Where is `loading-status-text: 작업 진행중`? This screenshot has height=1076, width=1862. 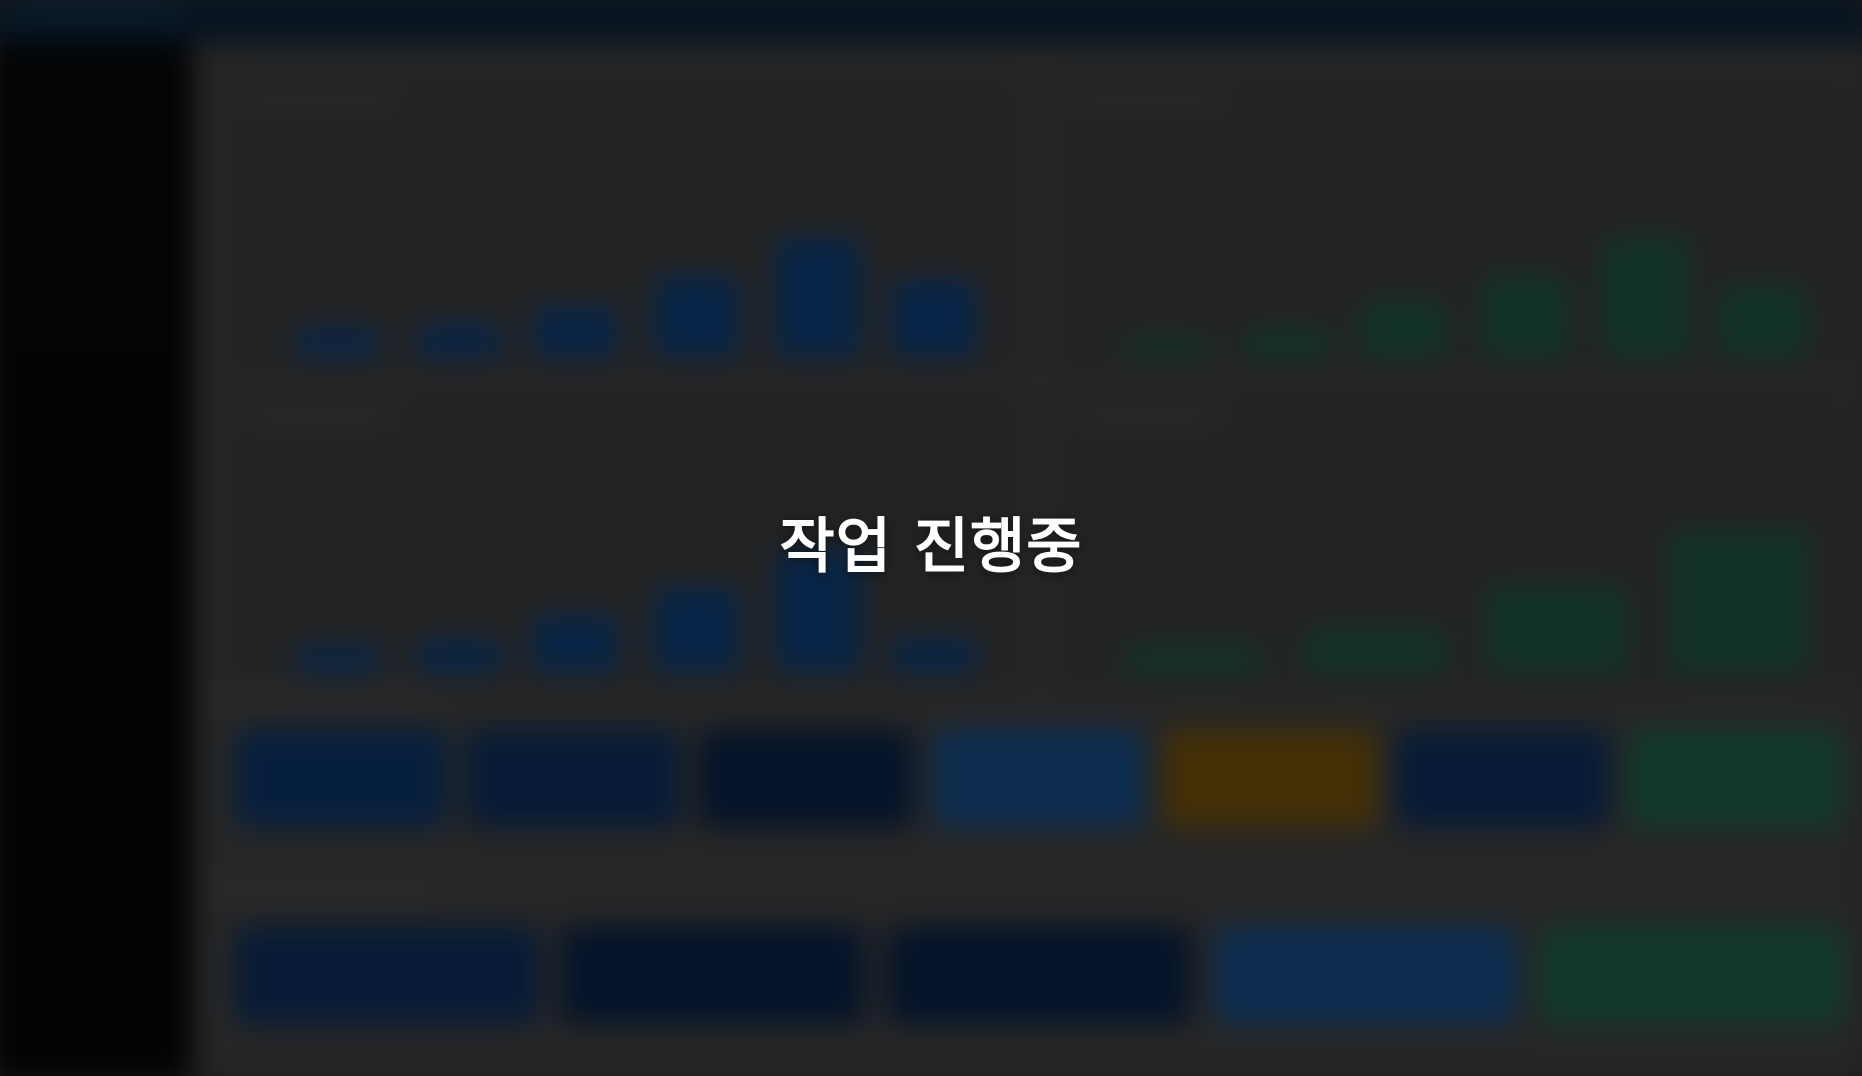
loading-status-text: 작업 진행중 is located at coordinates (931, 547).